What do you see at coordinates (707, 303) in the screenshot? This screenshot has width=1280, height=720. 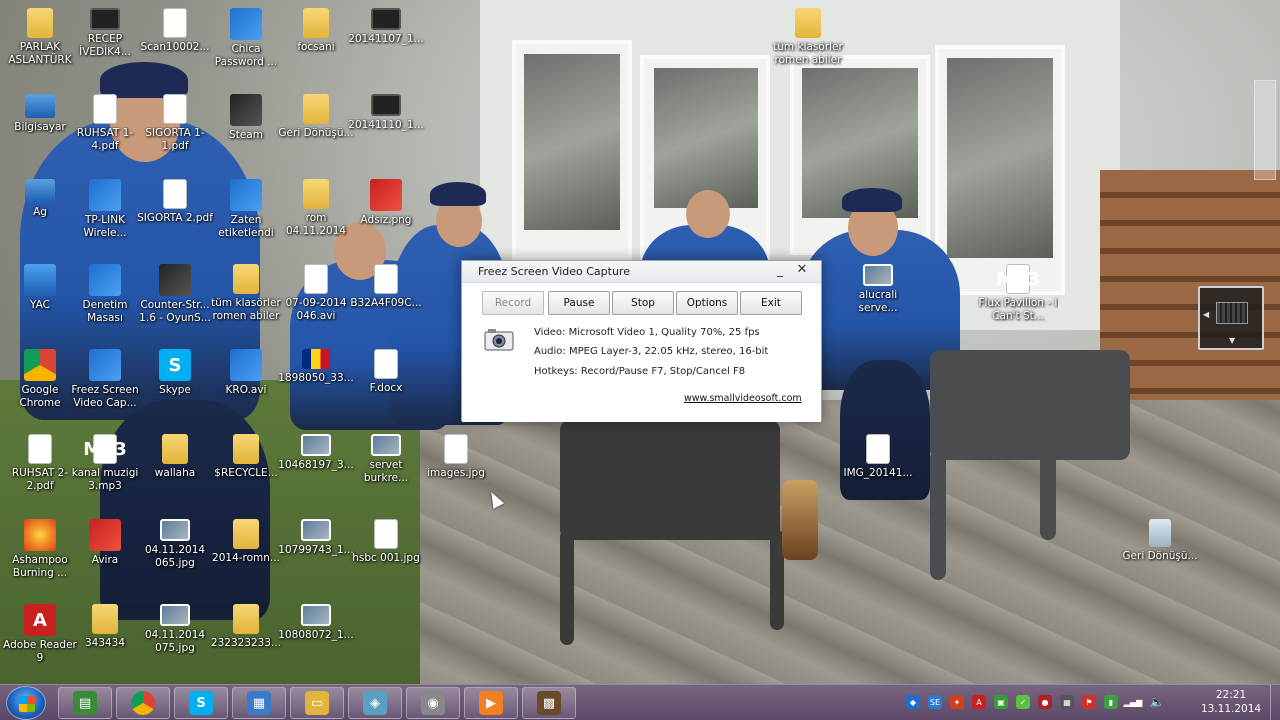 I see `options-button: Options` at bounding box center [707, 303].